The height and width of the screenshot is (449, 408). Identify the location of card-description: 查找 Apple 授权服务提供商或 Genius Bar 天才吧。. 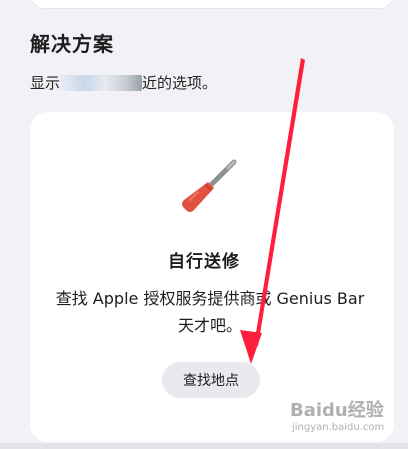
(210, 312).